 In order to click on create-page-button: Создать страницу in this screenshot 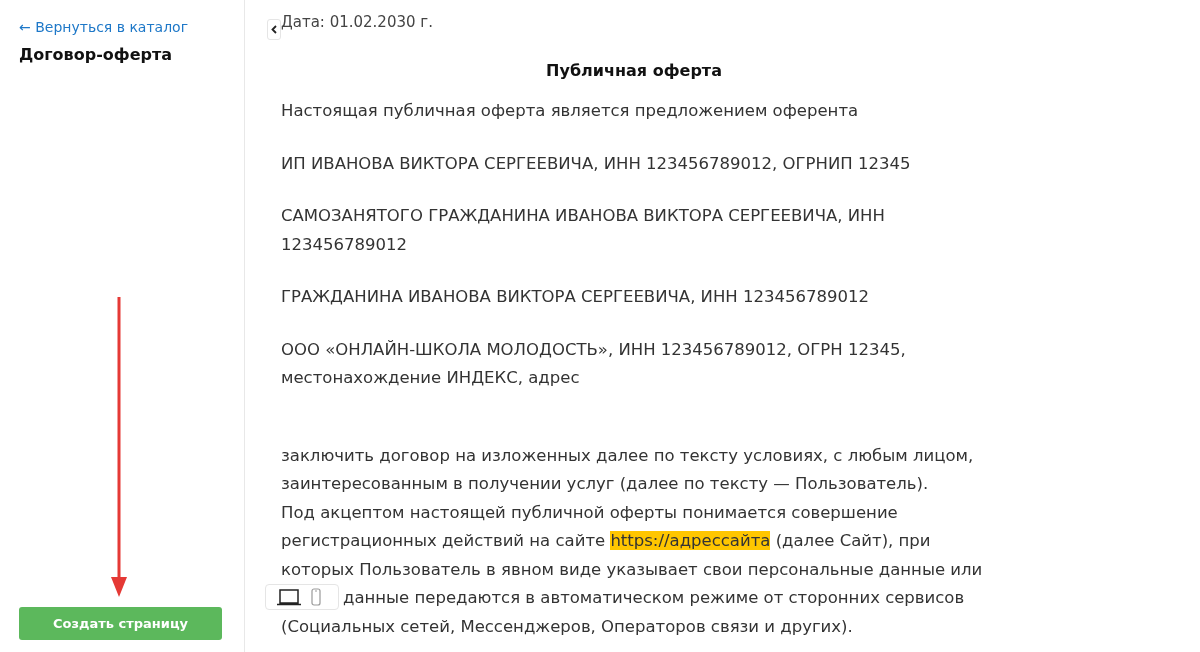, I will do `click(120, 623)`.